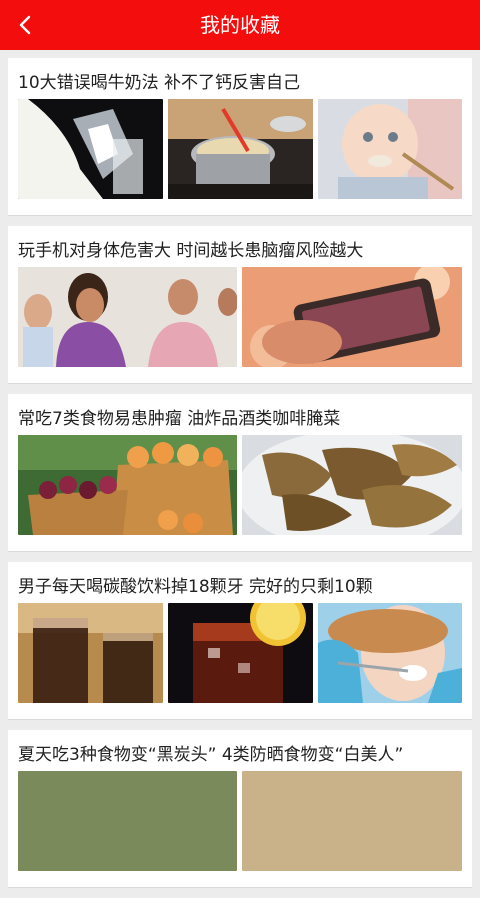  What do you see at coordinates (127, 317) in the screenshot?
I see `people-with-phones-image` at bounding box center [127, 317].